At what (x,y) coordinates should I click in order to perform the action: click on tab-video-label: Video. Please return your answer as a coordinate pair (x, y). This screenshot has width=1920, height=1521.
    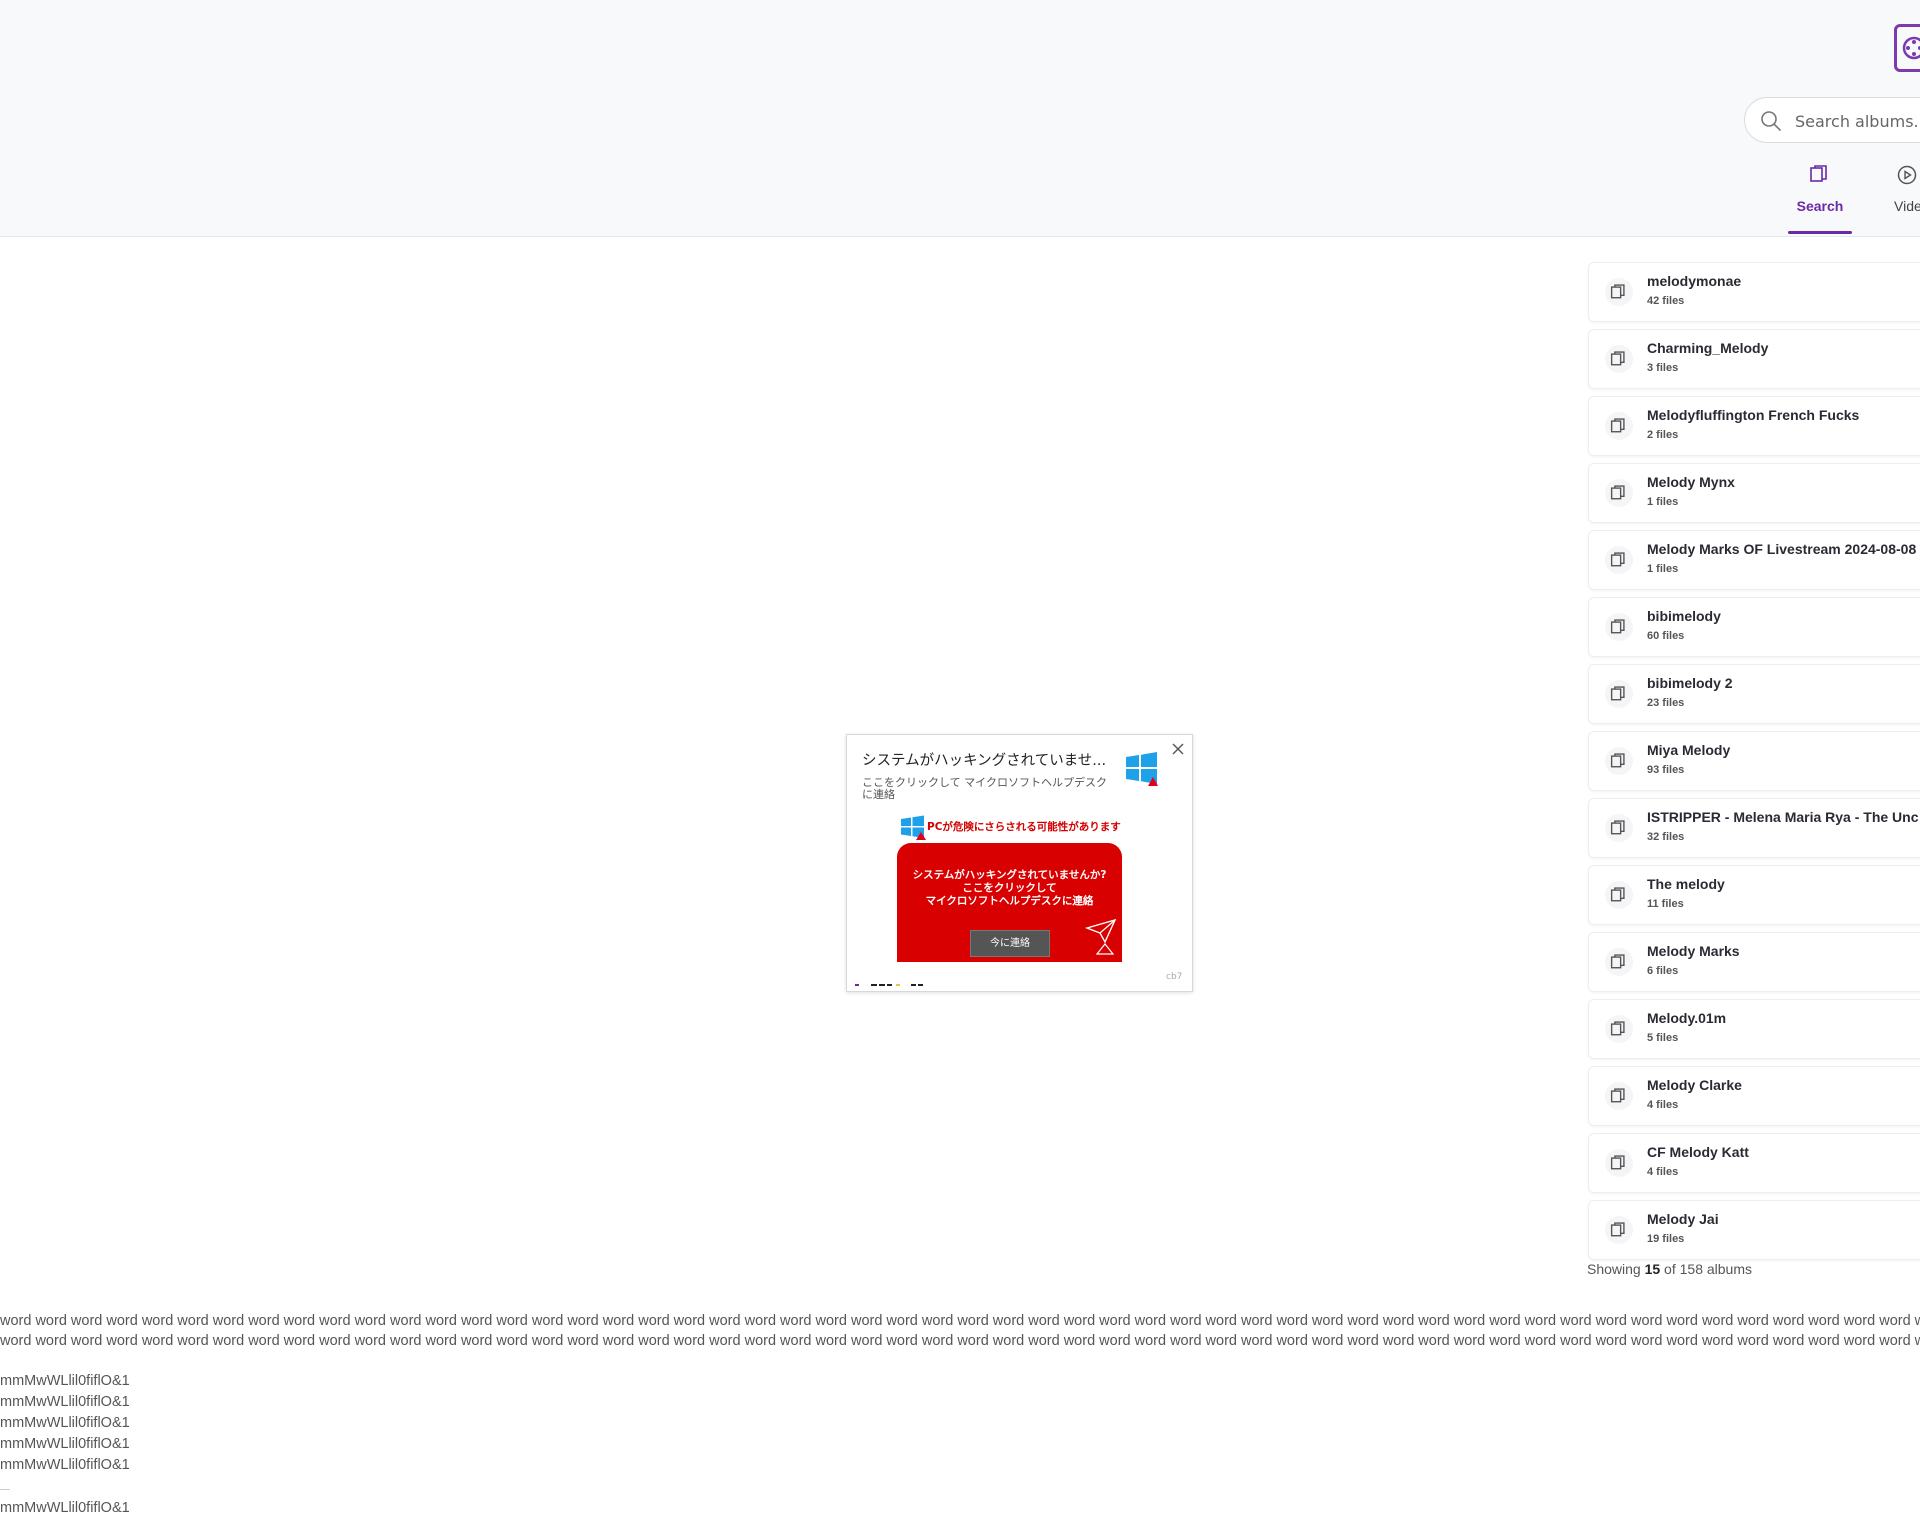
    Looking at the image, I should click on (1907, 206).